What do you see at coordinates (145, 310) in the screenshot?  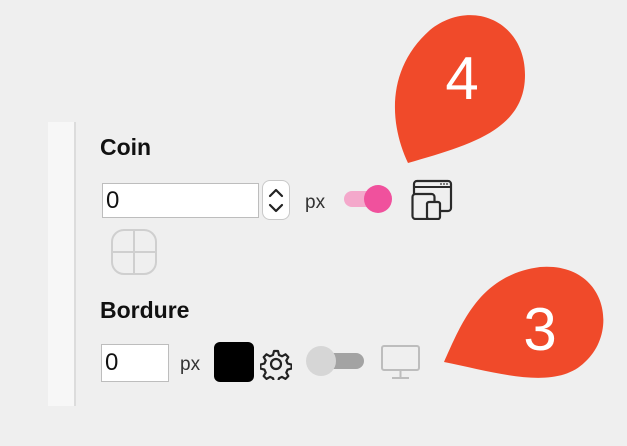 I see `section-title-bordure: Bordure` at bounding box center [145, 310].